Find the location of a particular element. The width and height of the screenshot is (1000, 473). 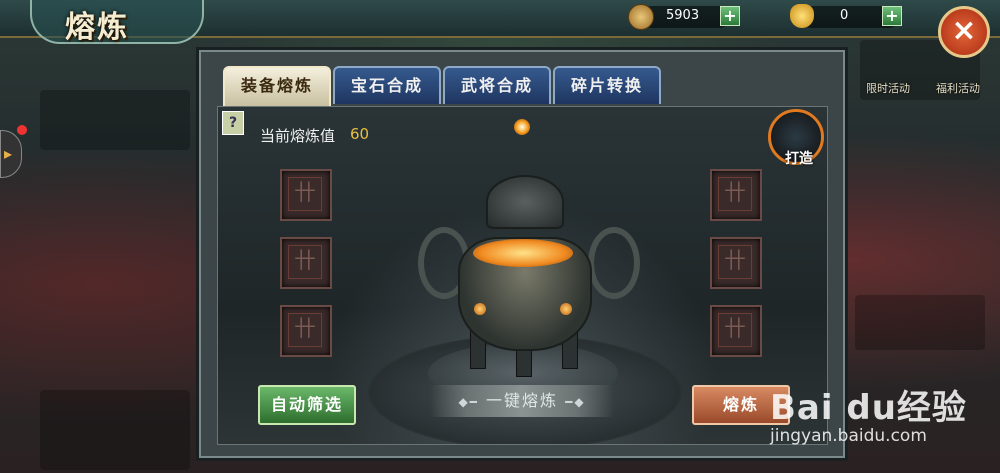

coin-icon is located at coordinates (641, 17).